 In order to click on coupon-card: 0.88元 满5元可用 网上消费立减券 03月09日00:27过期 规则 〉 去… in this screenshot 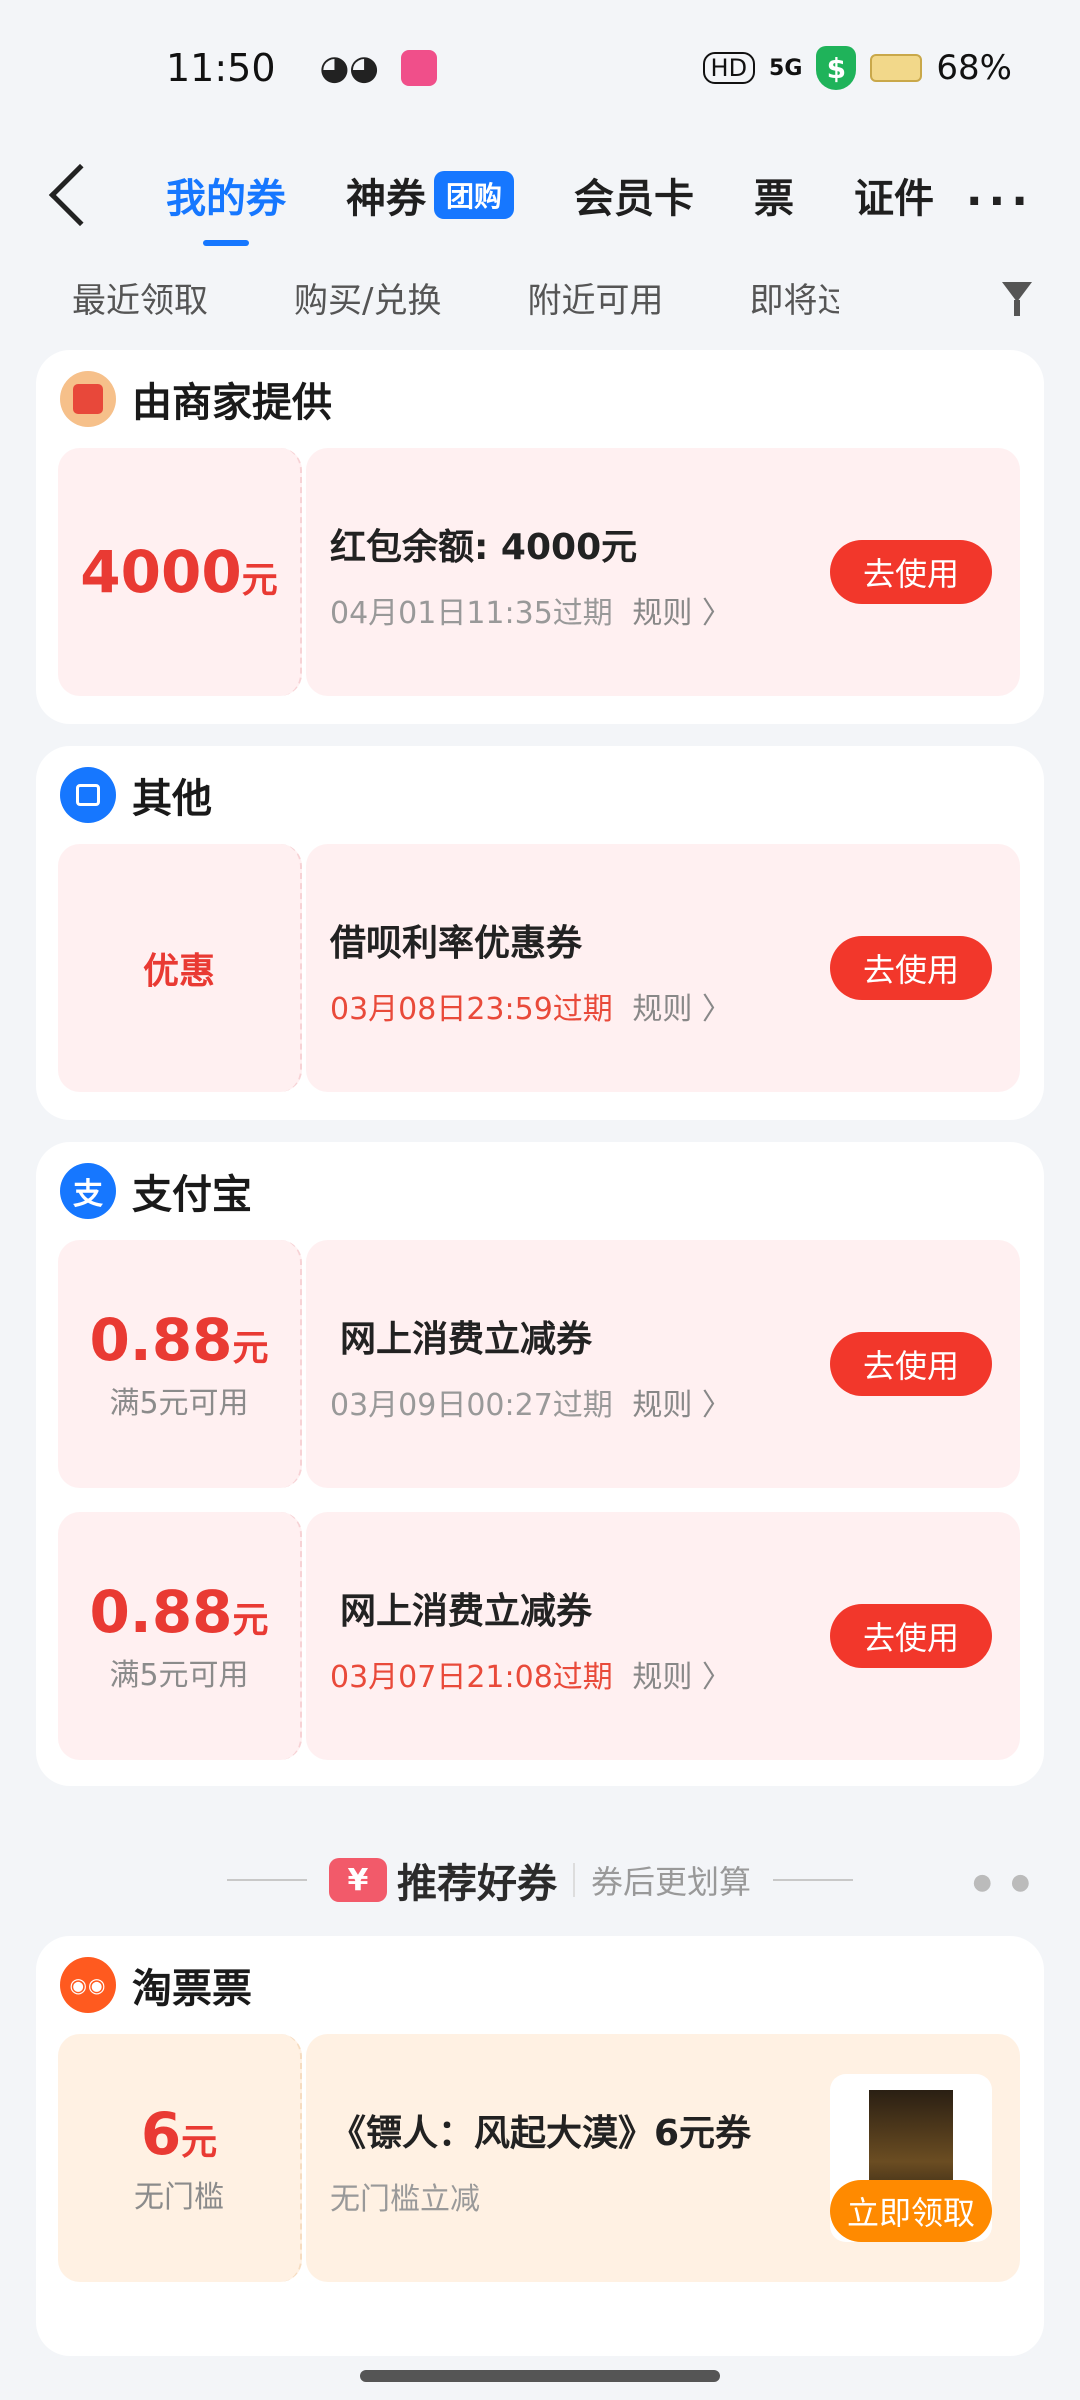, I will do `click(539, 1364)`.